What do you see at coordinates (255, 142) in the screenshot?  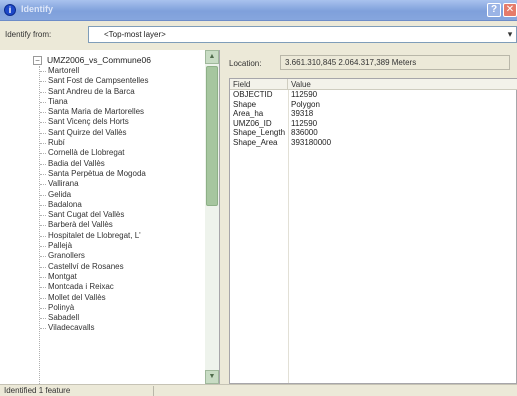 I see `field-name-cell: Shape_Area` at bounding box center [255, 142].